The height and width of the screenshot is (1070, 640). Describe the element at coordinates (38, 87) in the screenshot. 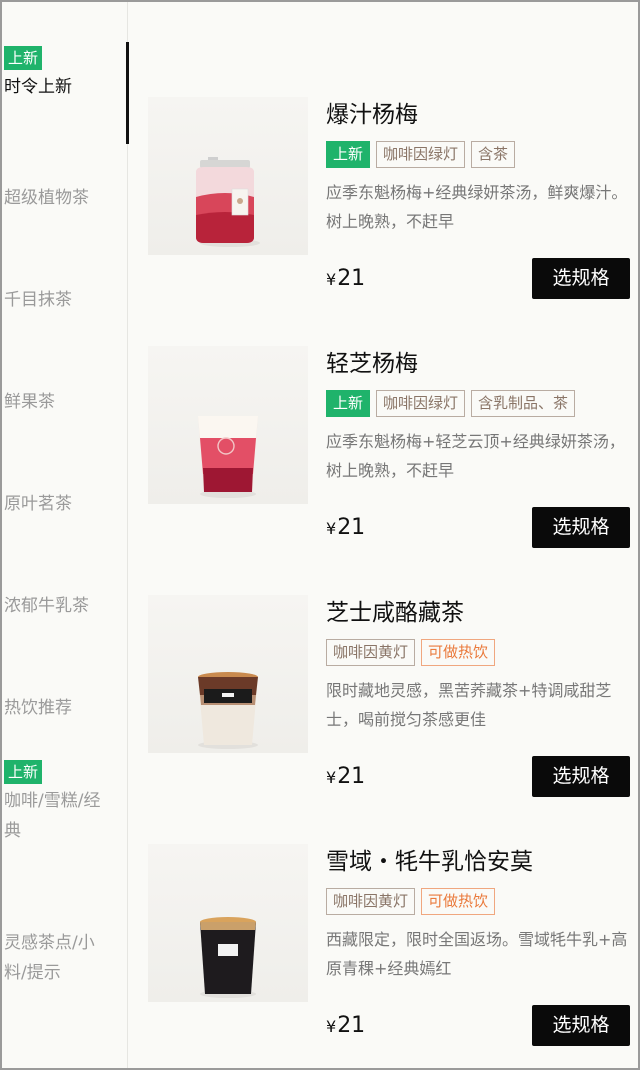

I see `category-label: 时令上新` at that location.